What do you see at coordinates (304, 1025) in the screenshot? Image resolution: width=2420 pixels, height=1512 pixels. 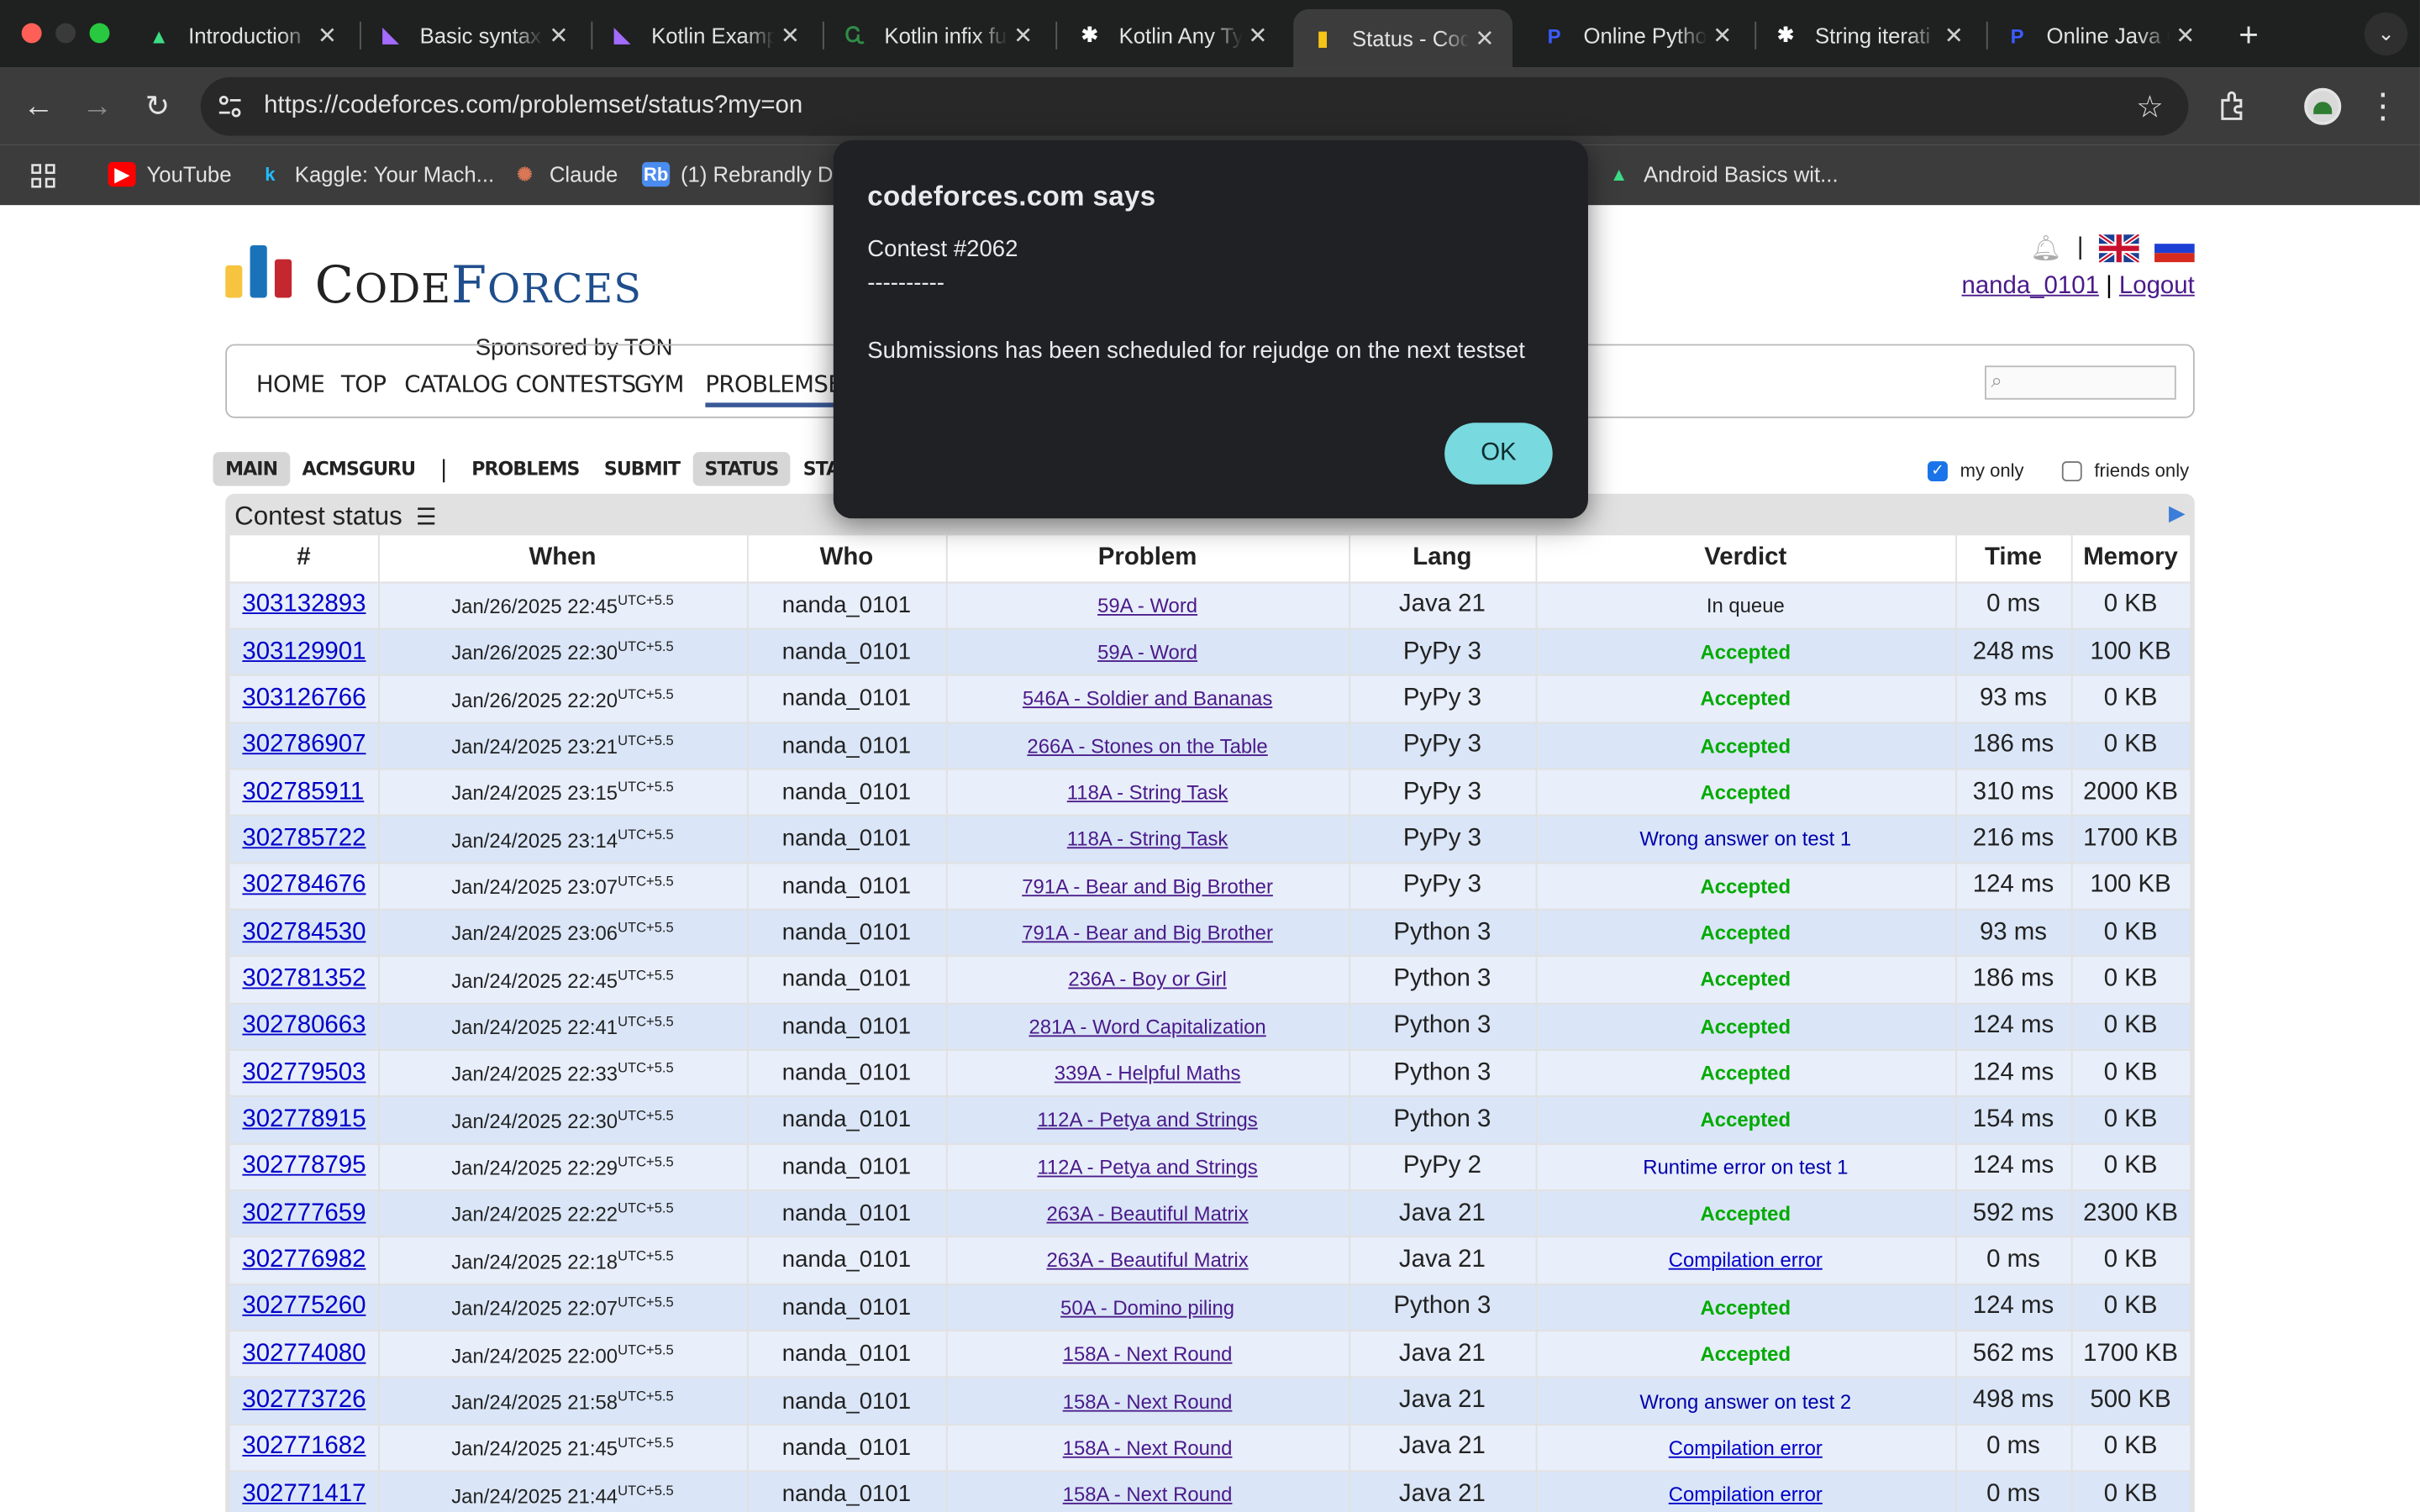 I see `submission-id-link: 302780663` at bounding box center [304, 1025].